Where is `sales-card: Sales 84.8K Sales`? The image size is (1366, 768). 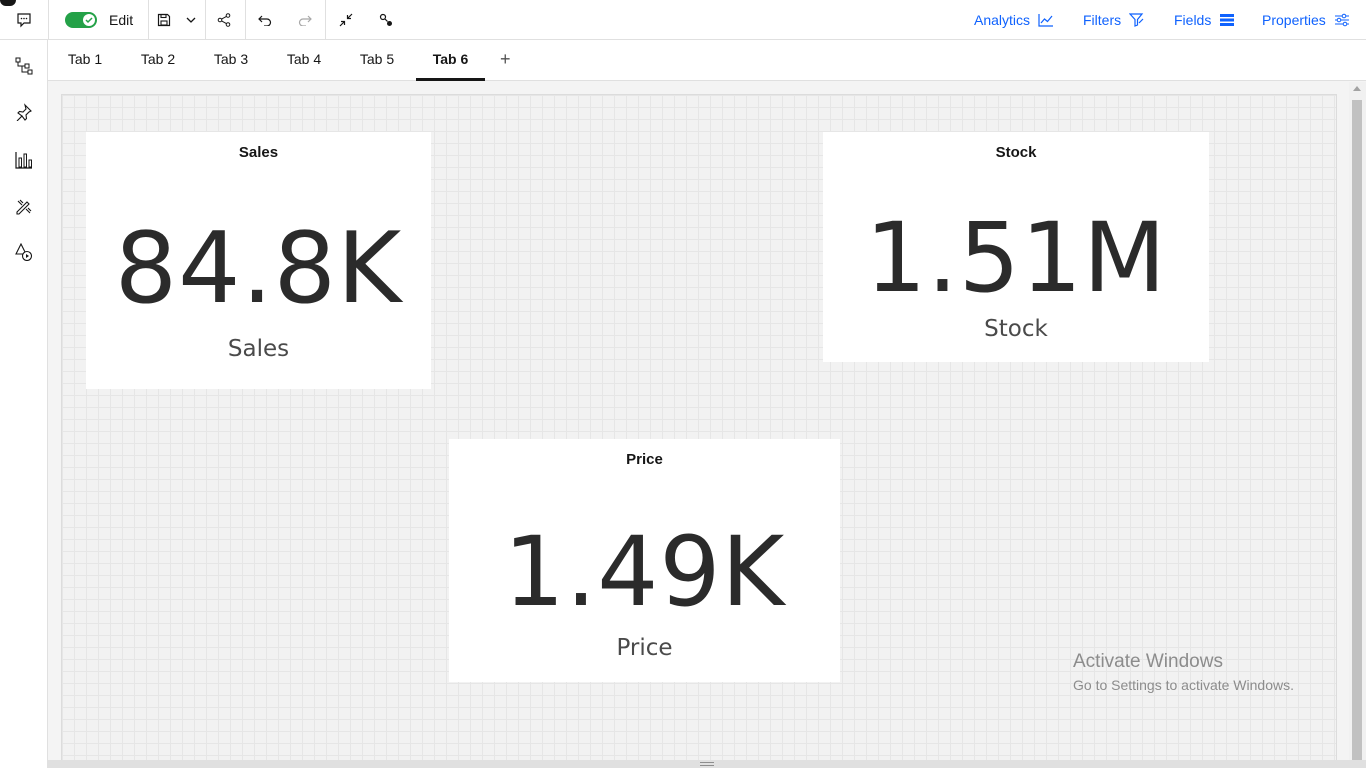 sales-card: Sales 84.8K Sales is located at coordinates (258, 260).